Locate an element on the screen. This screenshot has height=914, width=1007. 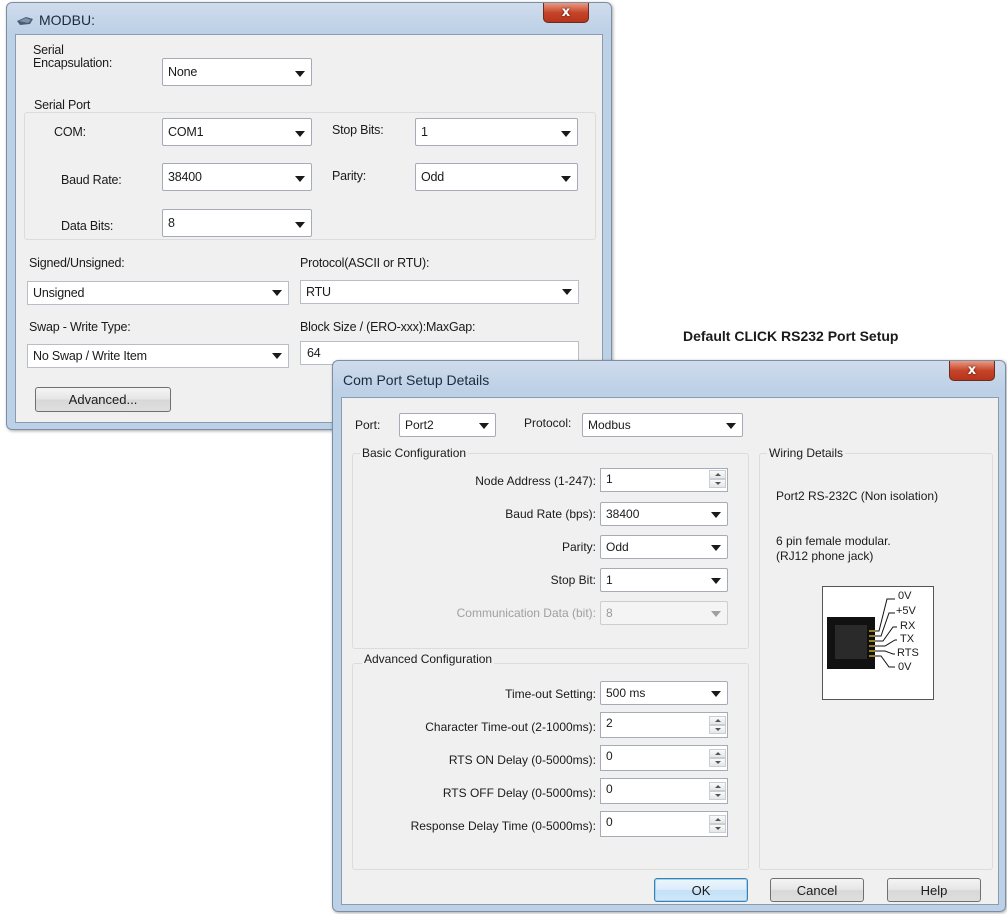
communication-data-value: 8 is located at coordinates (609, 613).